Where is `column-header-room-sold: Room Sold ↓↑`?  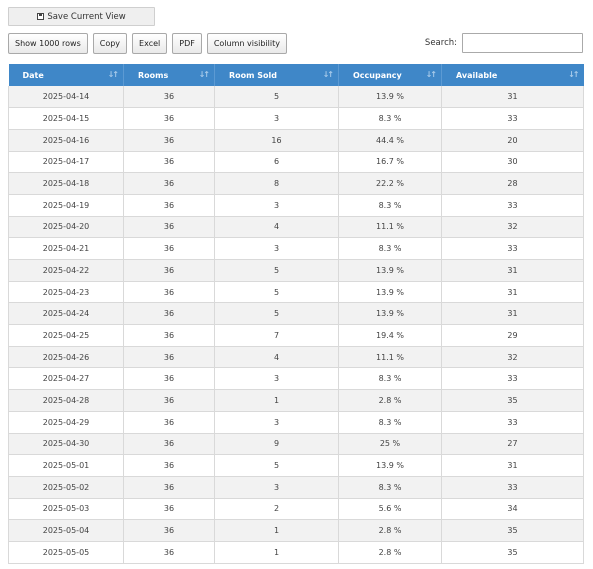 column-header-room-sold: Room Sold ↓↑ is located at coordinates (276, 75).